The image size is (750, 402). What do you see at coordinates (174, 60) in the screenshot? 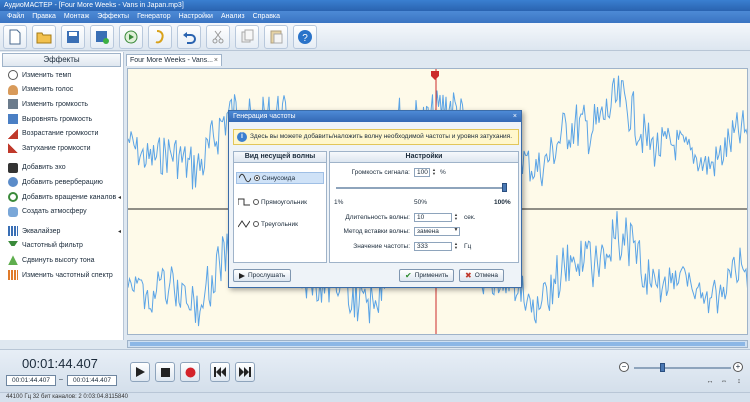
I see `tab-audio-file: Four More Weeks - Vans... ×` at bounding box center [174, 60].